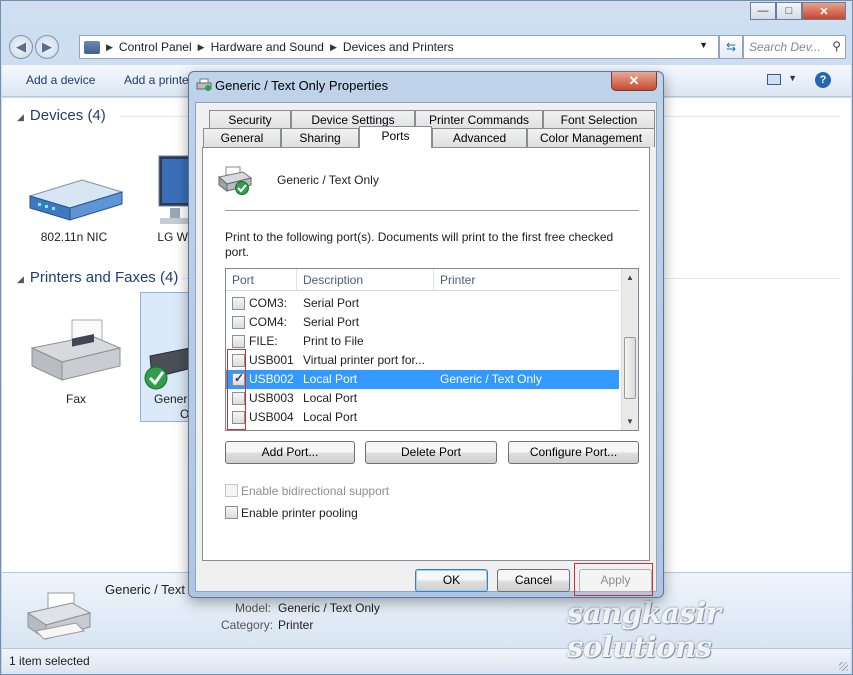 This screenshot has height=675, width=853. I want to click on address-dropdown-icon: ▼, so click(703, 45).